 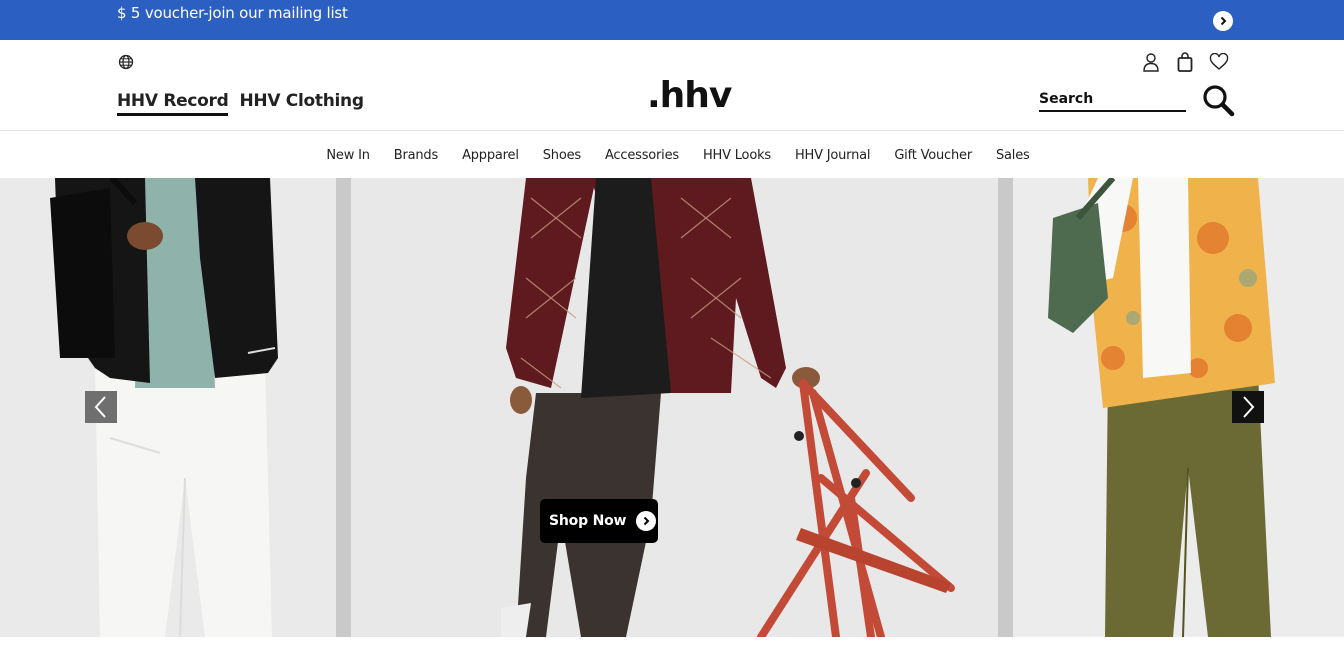 I want to click on nav-item-new-in: New In, so click(x=348, y=155).